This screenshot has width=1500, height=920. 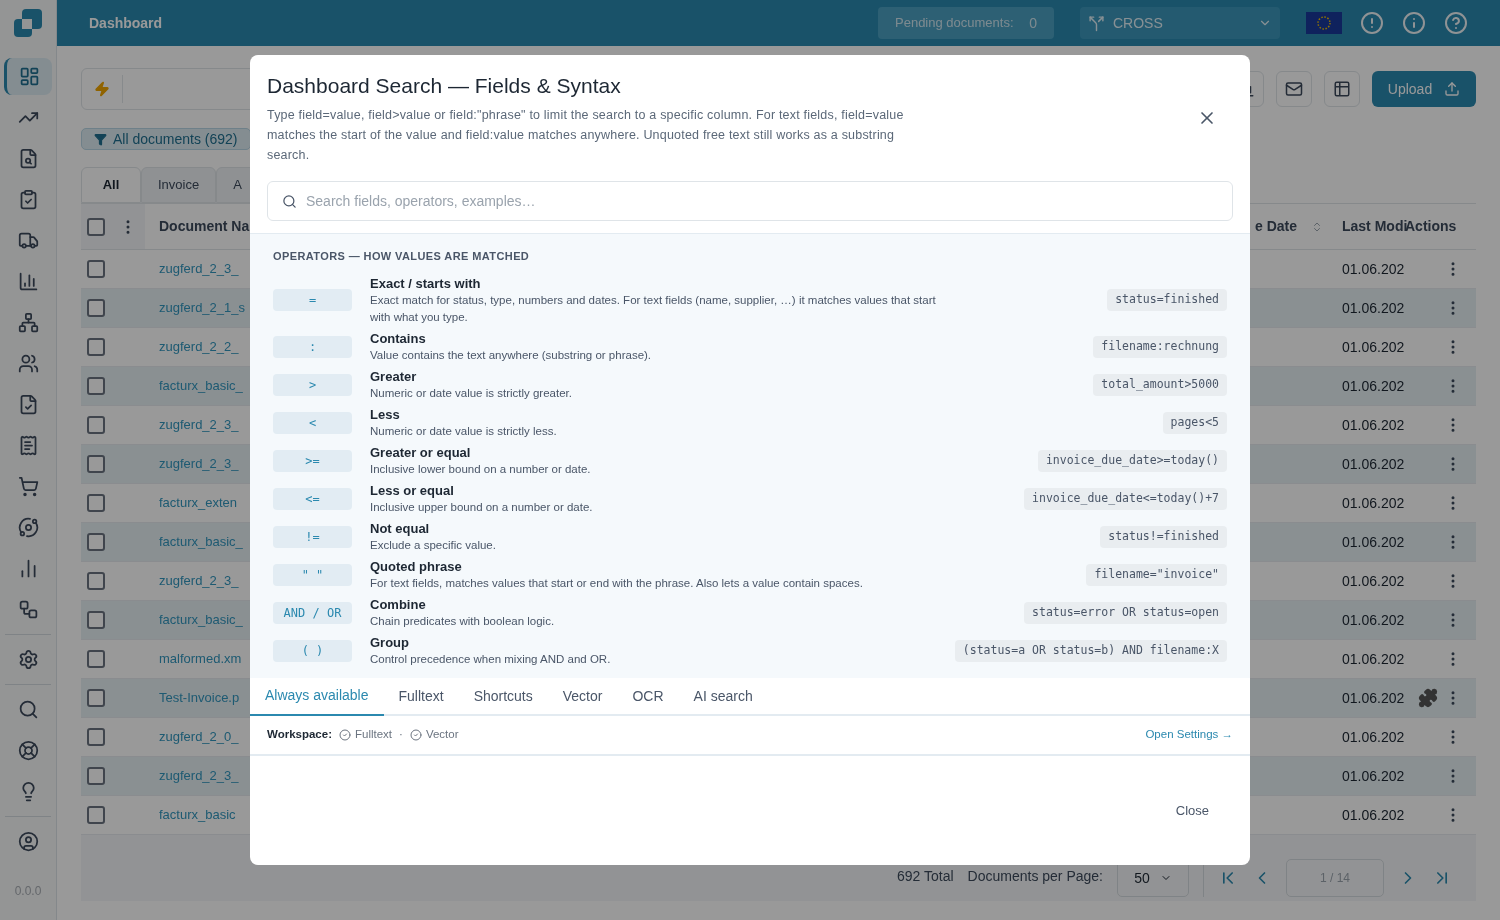 I want to click on column-header: Actions, so click(x=1431, y=226).